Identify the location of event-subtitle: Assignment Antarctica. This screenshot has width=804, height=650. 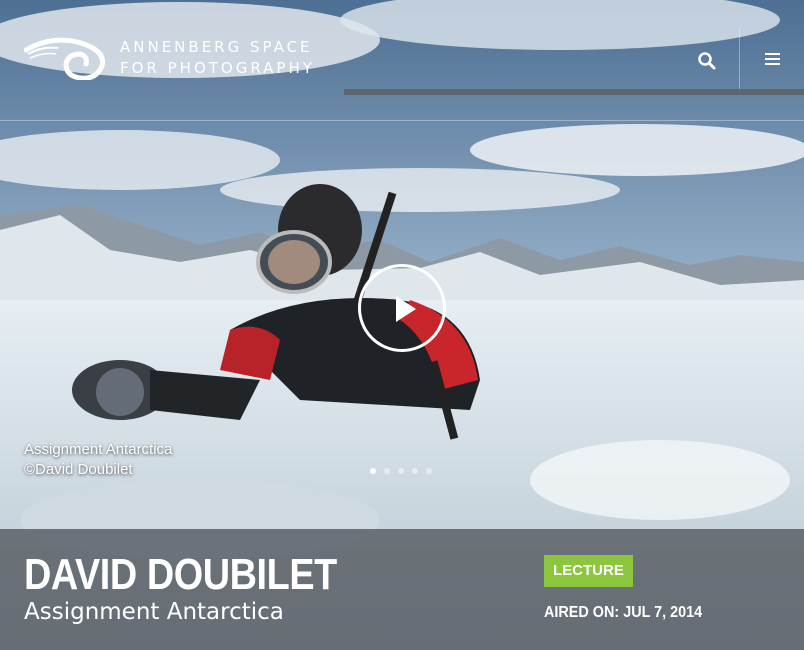
(154, 612).